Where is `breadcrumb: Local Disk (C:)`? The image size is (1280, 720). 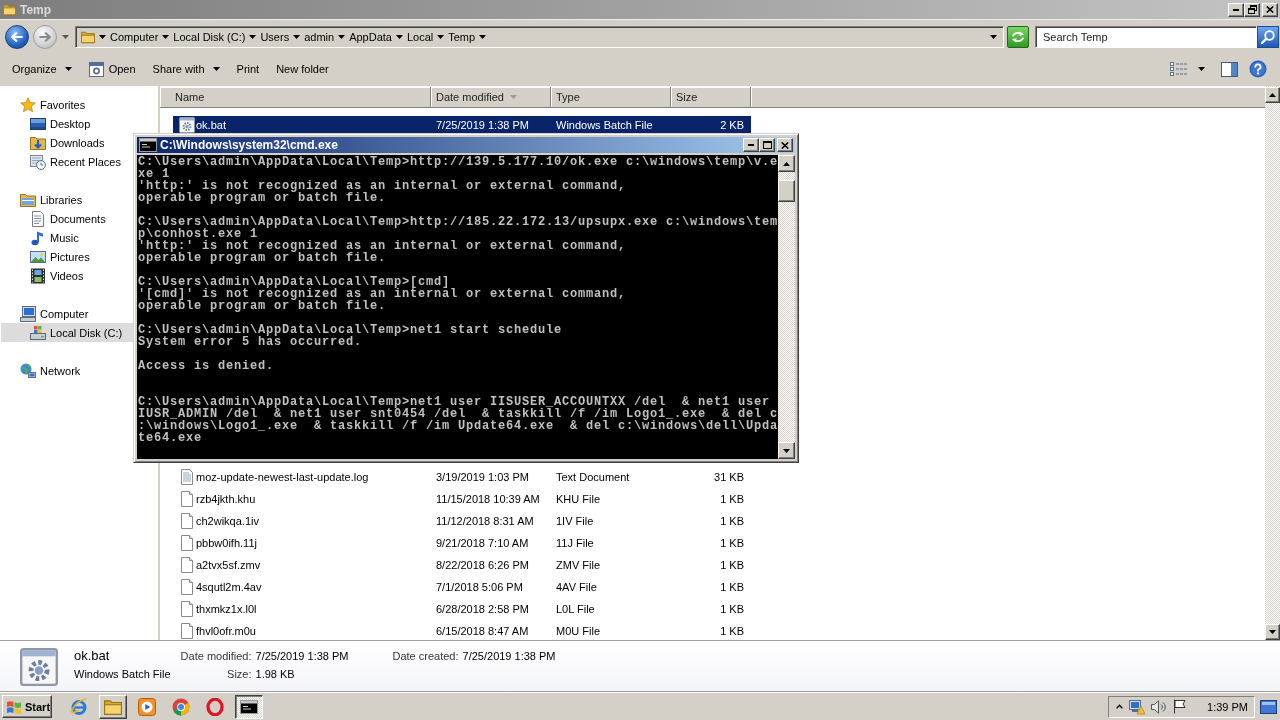
breadcrumb: Local Disk (C:) is located at coordinates (209, 37).